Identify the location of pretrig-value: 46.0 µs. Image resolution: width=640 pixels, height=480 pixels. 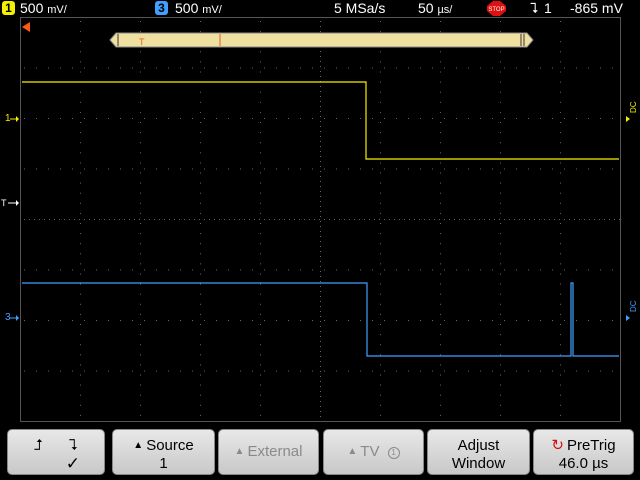
(583, 463).